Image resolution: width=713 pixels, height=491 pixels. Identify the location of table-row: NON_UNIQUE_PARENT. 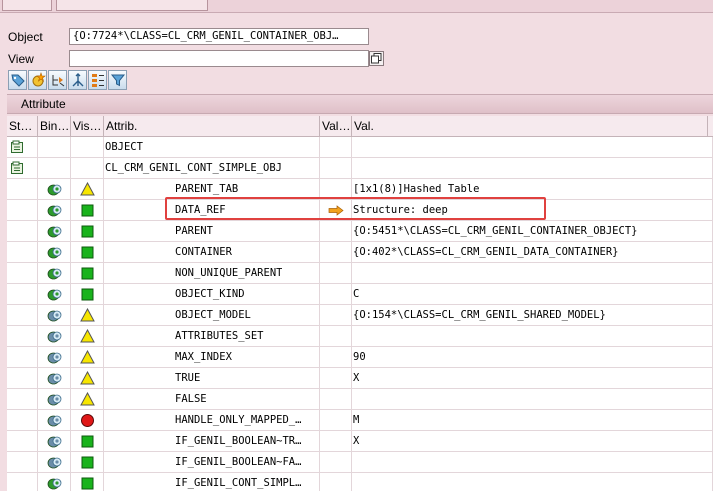
(360, 273).